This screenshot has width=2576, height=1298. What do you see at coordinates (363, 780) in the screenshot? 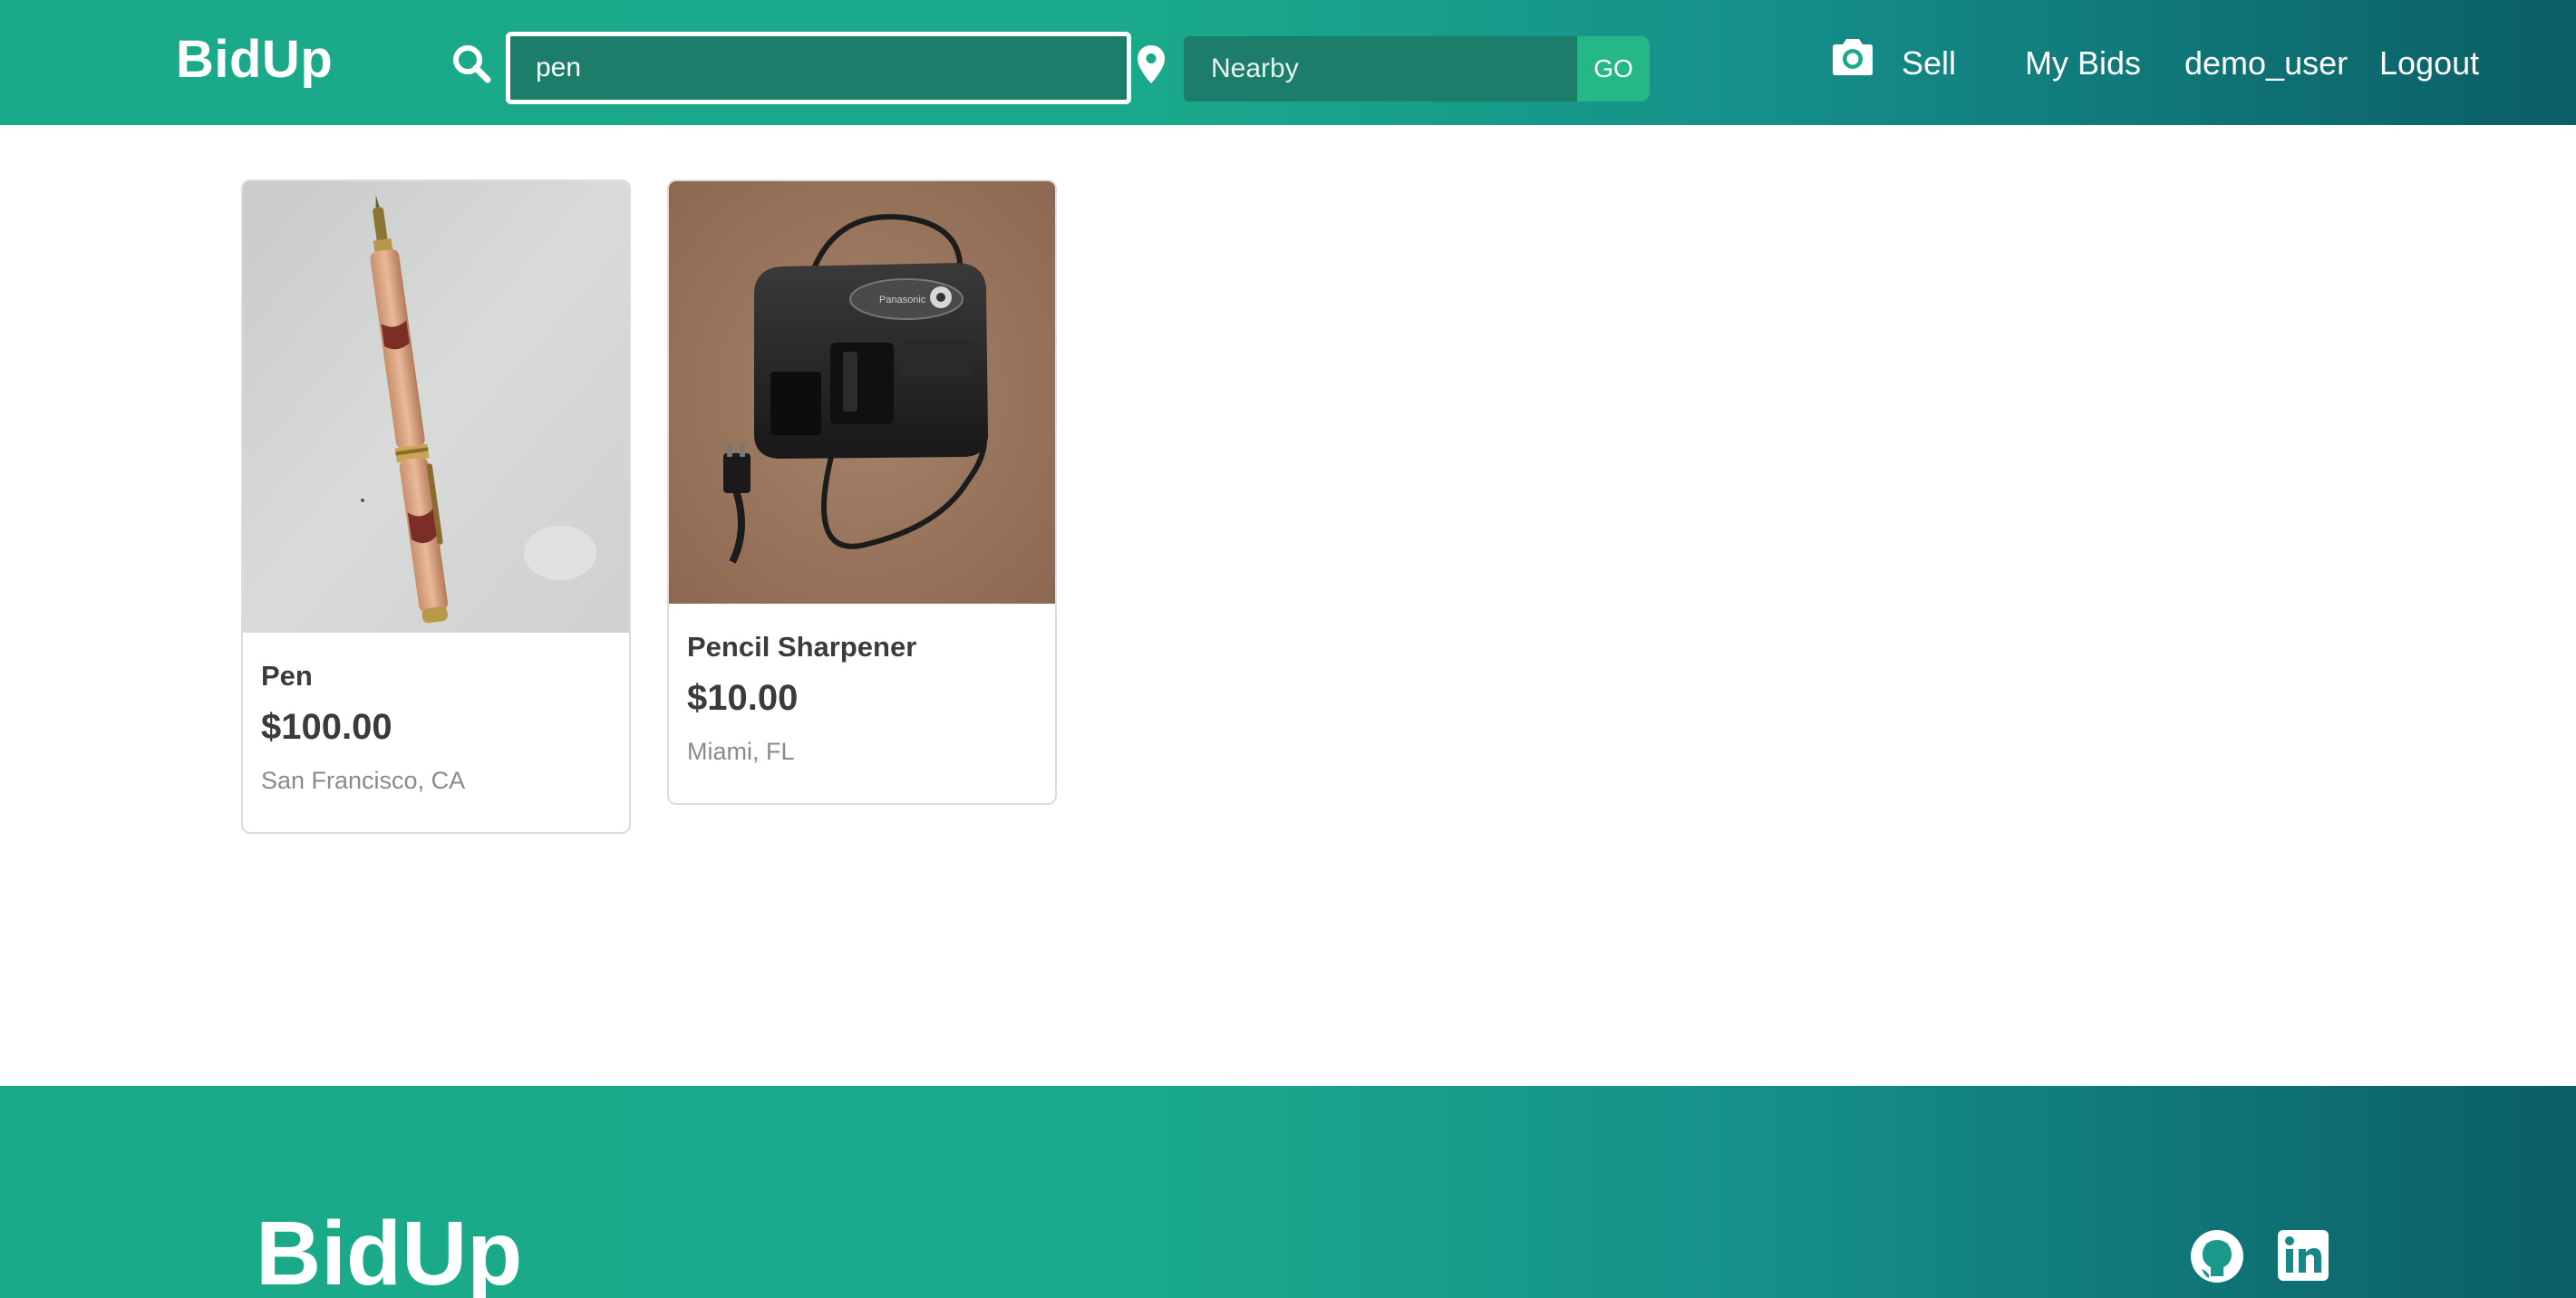
I see `listing-location: San Francisco, CA` at bounding box center [363, 780].